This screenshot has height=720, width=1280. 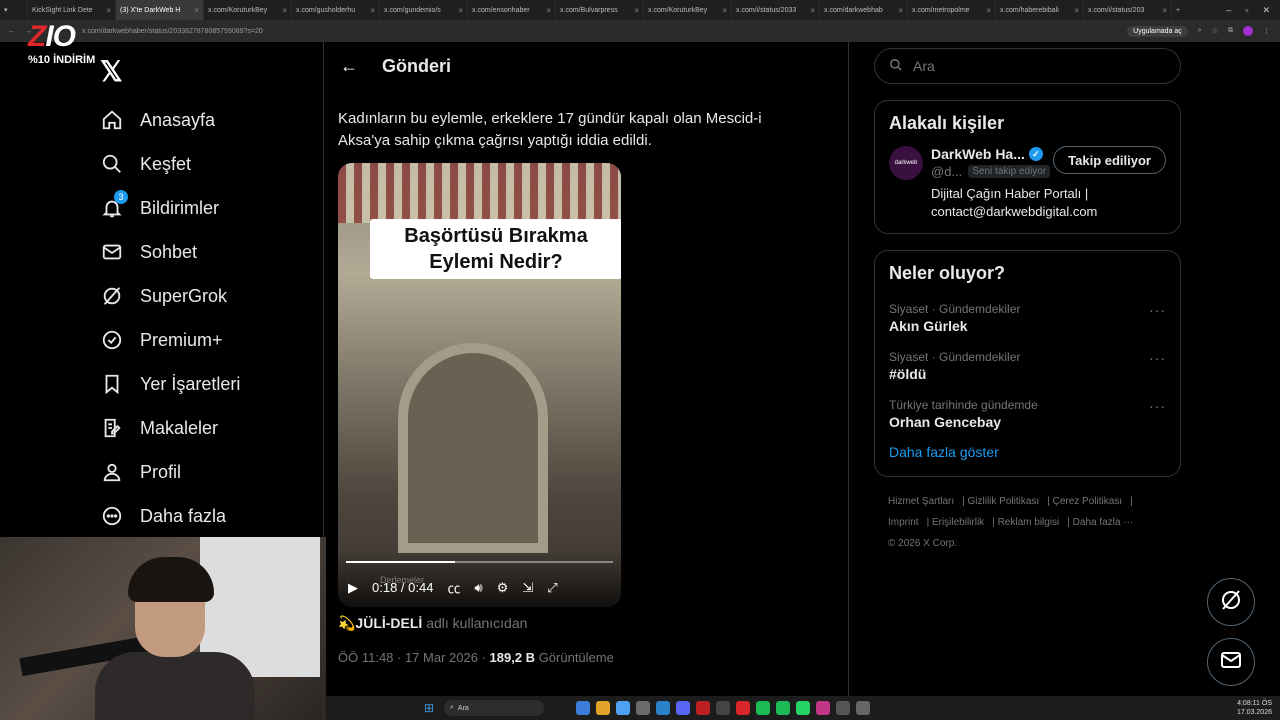 I want to click on volume-icon: 🔊︎, so click(x=478, y=588).